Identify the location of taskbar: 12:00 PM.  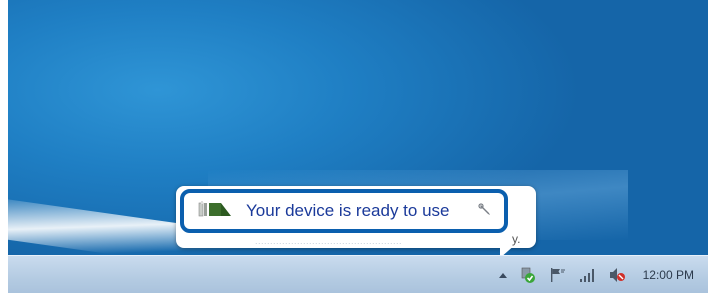
(358, 274).